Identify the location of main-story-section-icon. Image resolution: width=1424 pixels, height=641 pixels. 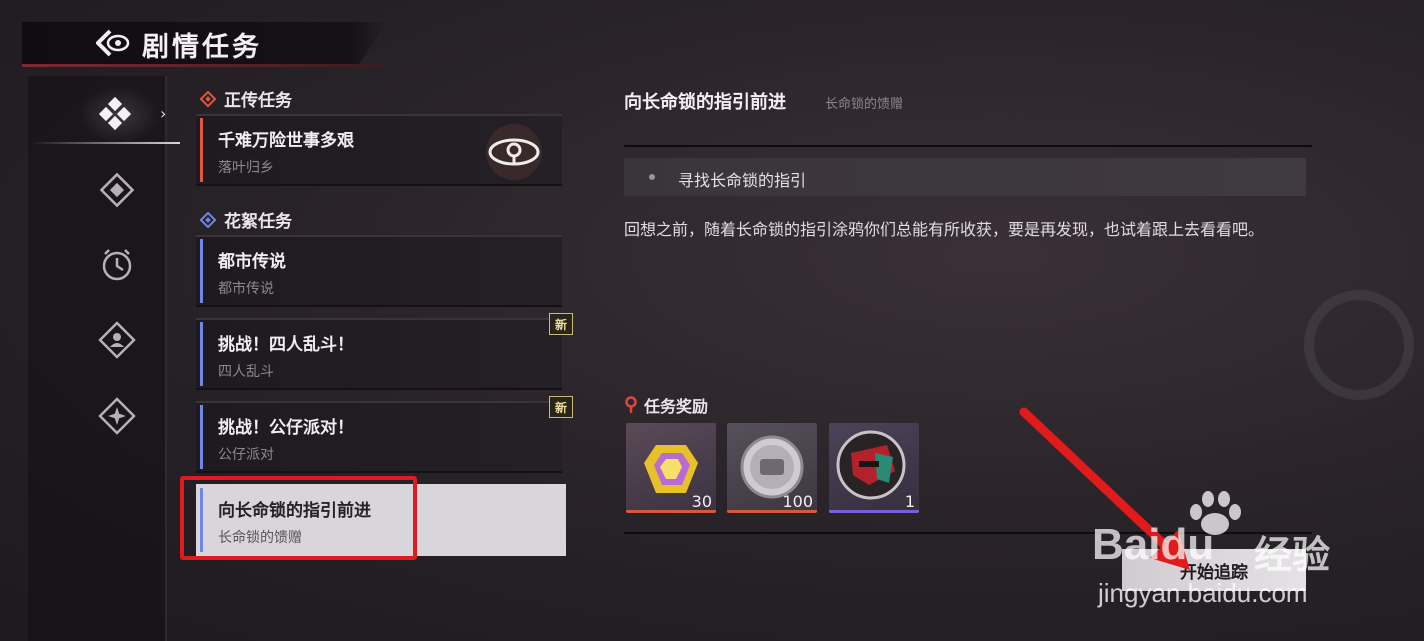
(208, 98).